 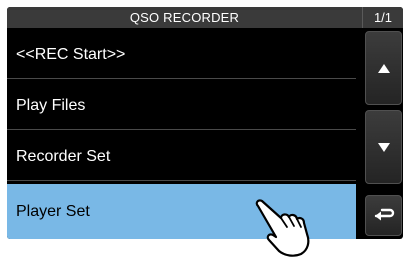 What do you see at coordinates (382, 17) in the screenshot?
I see `page-indicator: 1/1` at bounding box center [382, 17].